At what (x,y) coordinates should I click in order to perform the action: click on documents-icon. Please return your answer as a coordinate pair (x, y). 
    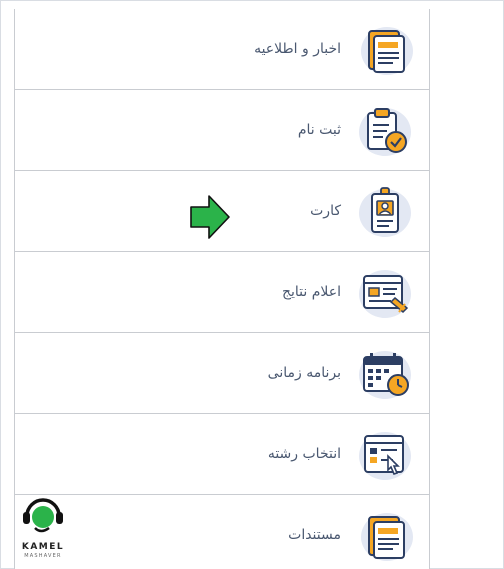
    Looking at the image, I should click on (385, 535).